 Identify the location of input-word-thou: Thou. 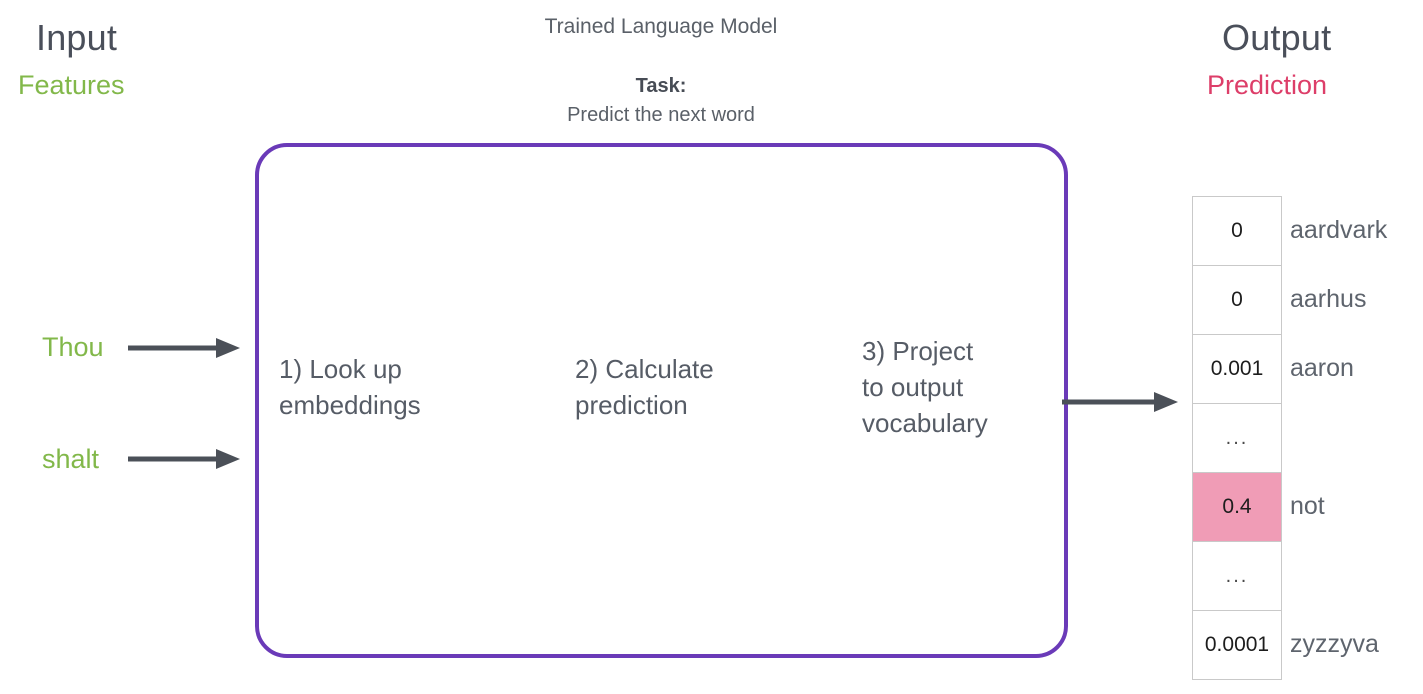
(73, 347).